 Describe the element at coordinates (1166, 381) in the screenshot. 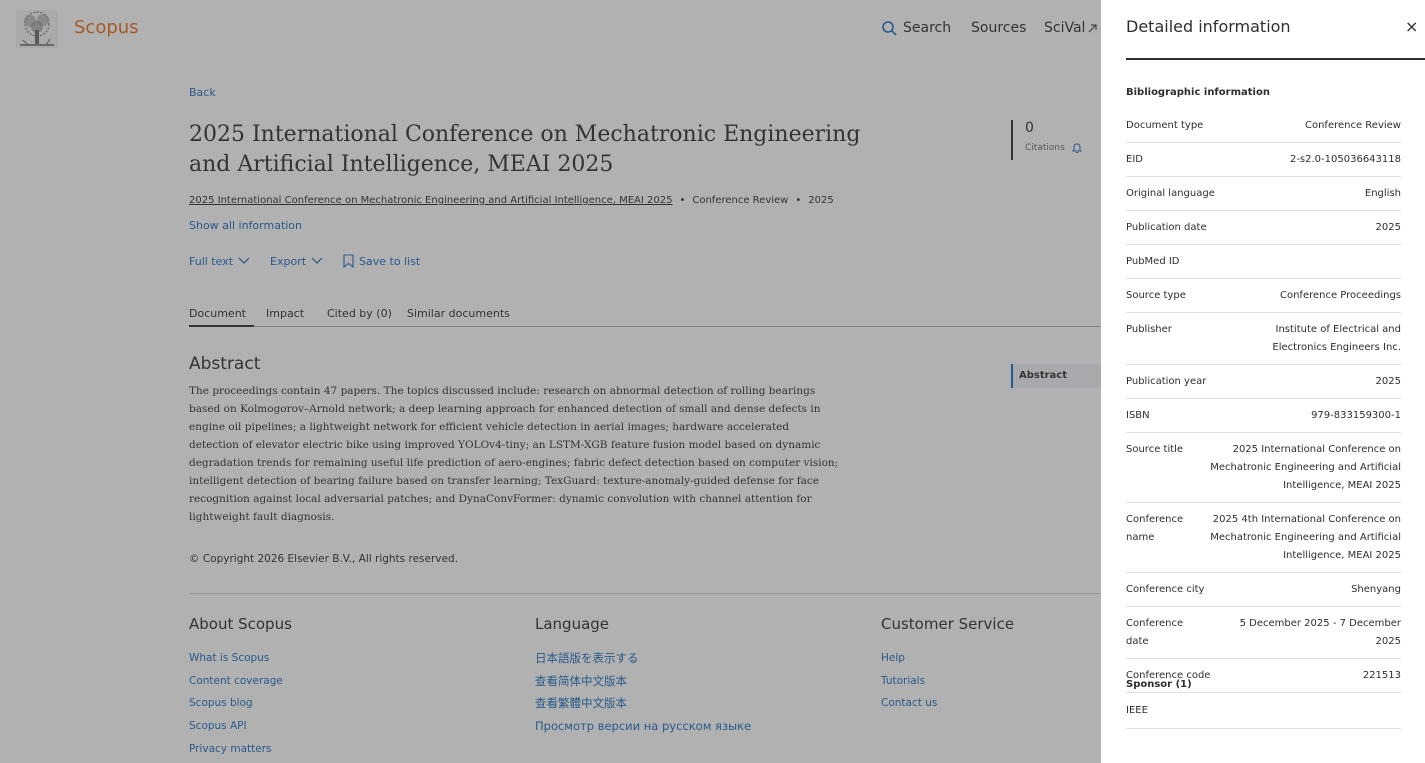

I see `row-label: Publication year` at that location.